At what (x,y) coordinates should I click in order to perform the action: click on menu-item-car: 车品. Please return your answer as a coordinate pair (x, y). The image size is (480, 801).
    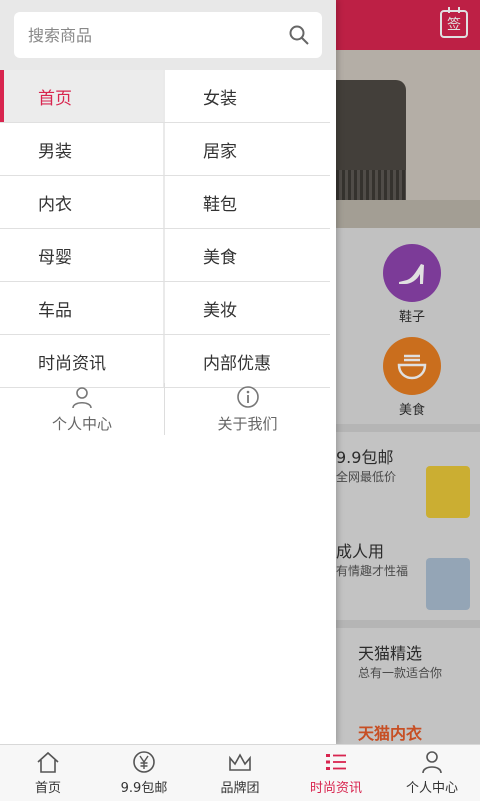
    Looking at the image, I should click on (82, 308).